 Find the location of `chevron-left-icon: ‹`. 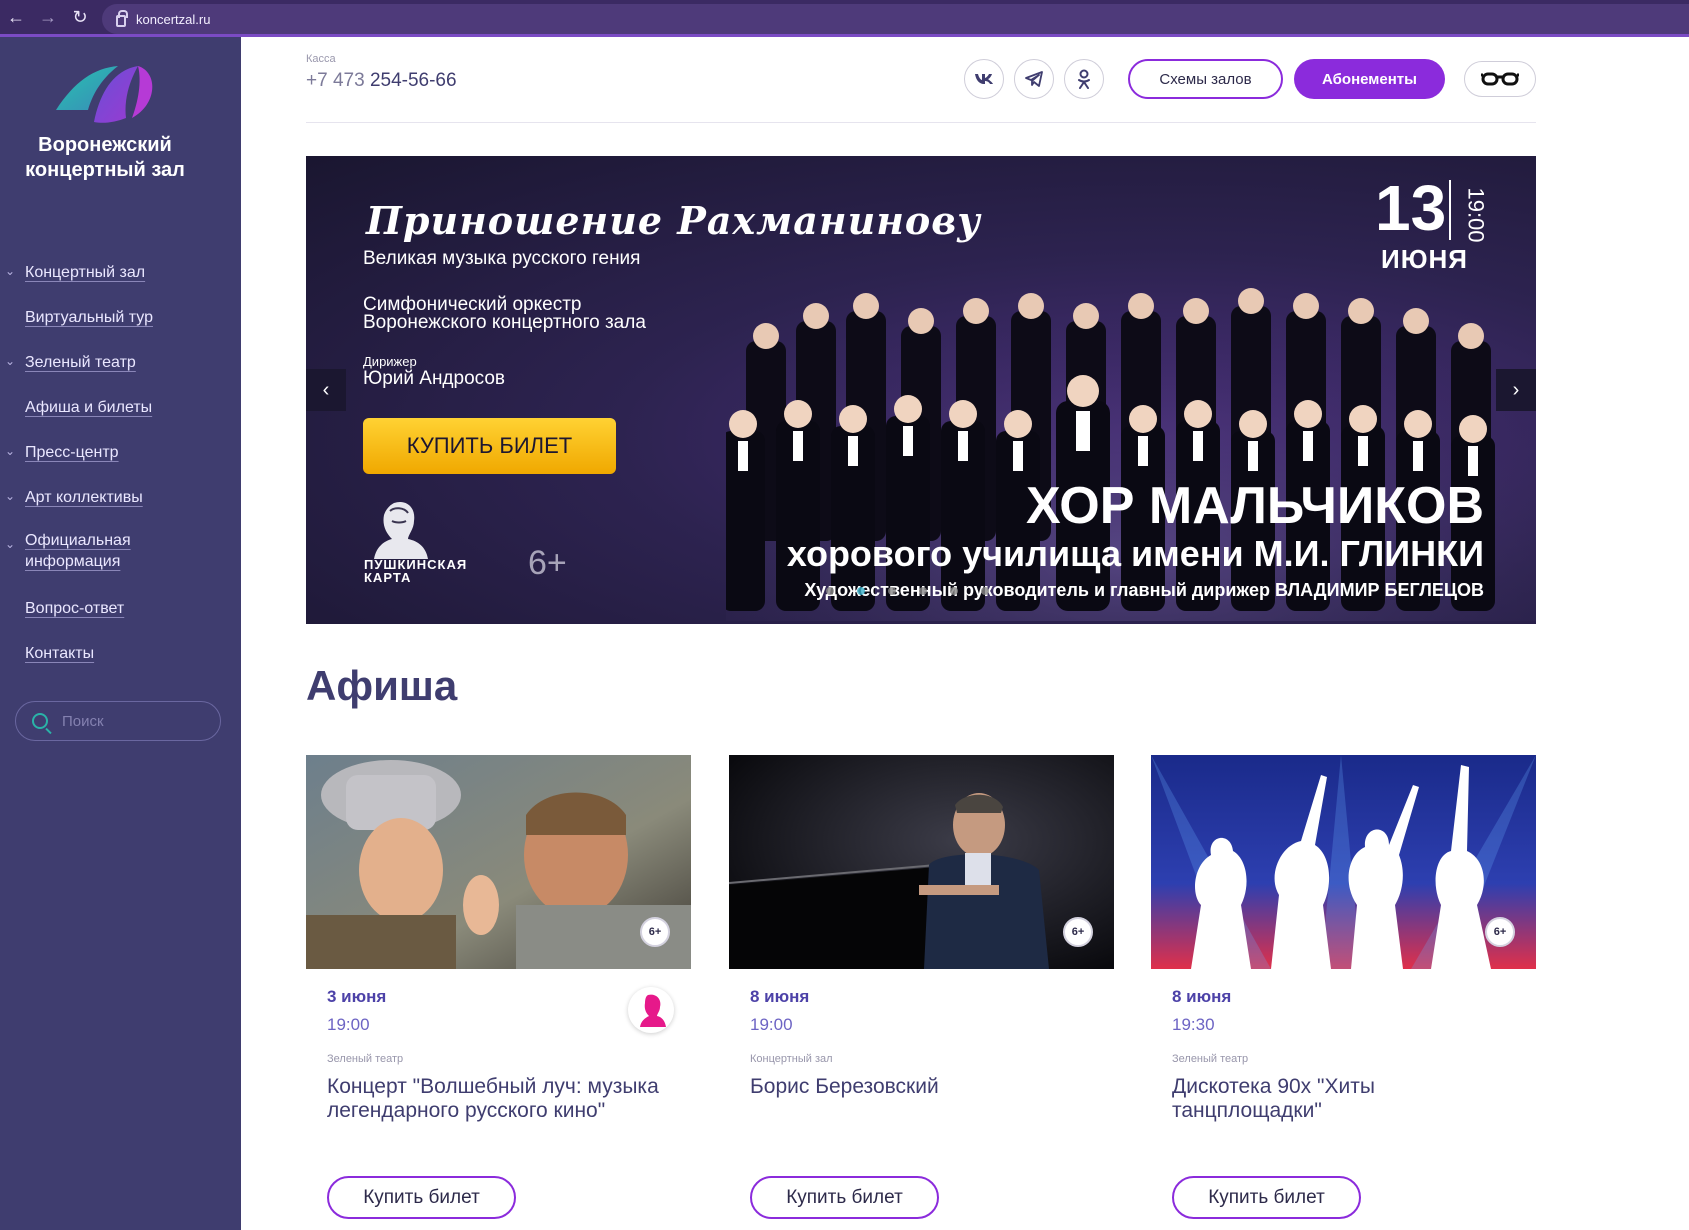

chevron-left-icon: ‹ is located at coordinates (326, 389).